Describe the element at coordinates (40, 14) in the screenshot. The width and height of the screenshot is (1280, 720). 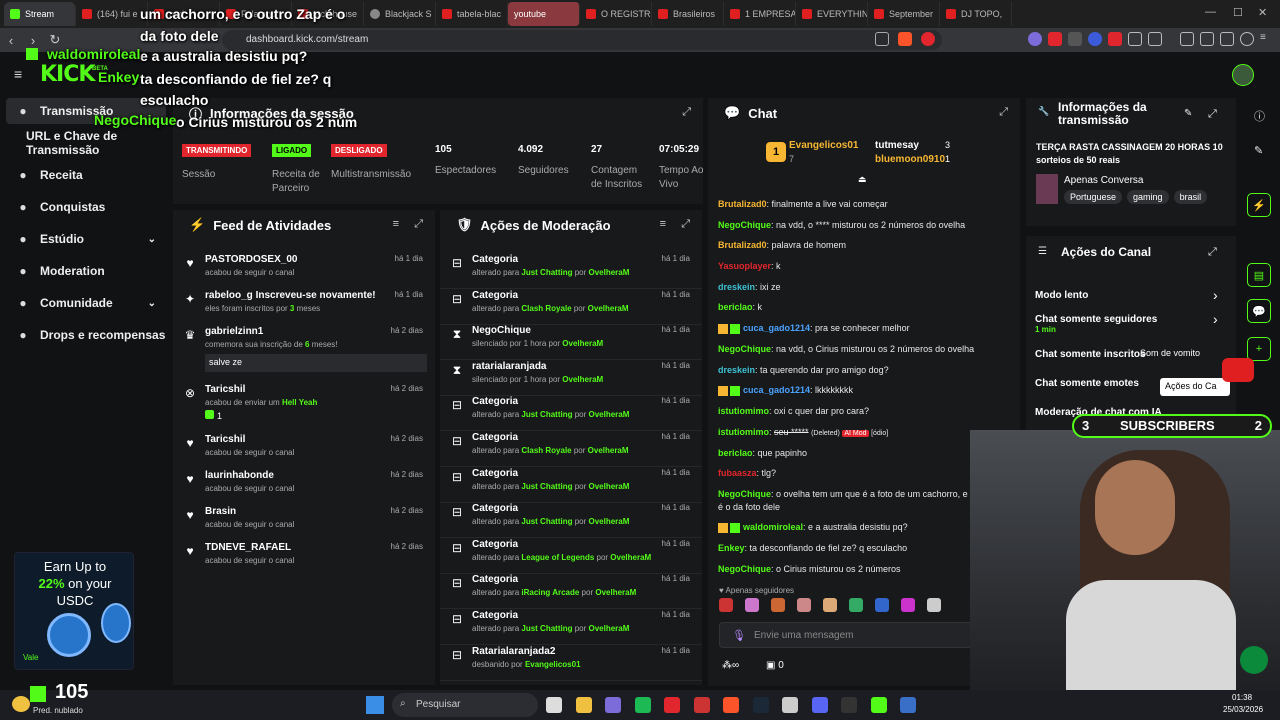
I see `browser-tab: Stream` at that location.